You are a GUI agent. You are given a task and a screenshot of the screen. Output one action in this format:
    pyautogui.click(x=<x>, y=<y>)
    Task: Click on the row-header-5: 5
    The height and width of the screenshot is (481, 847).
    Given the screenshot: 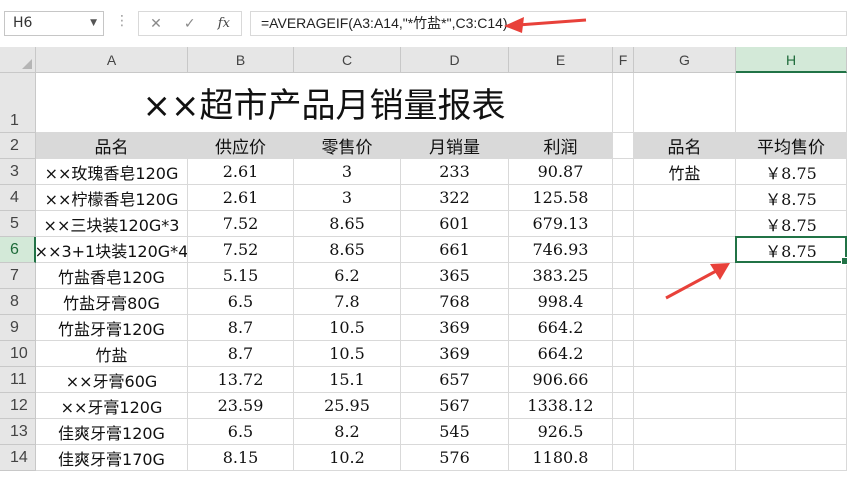 What is the action you would take?
    pyautogui.click(x=18, y=224)
    